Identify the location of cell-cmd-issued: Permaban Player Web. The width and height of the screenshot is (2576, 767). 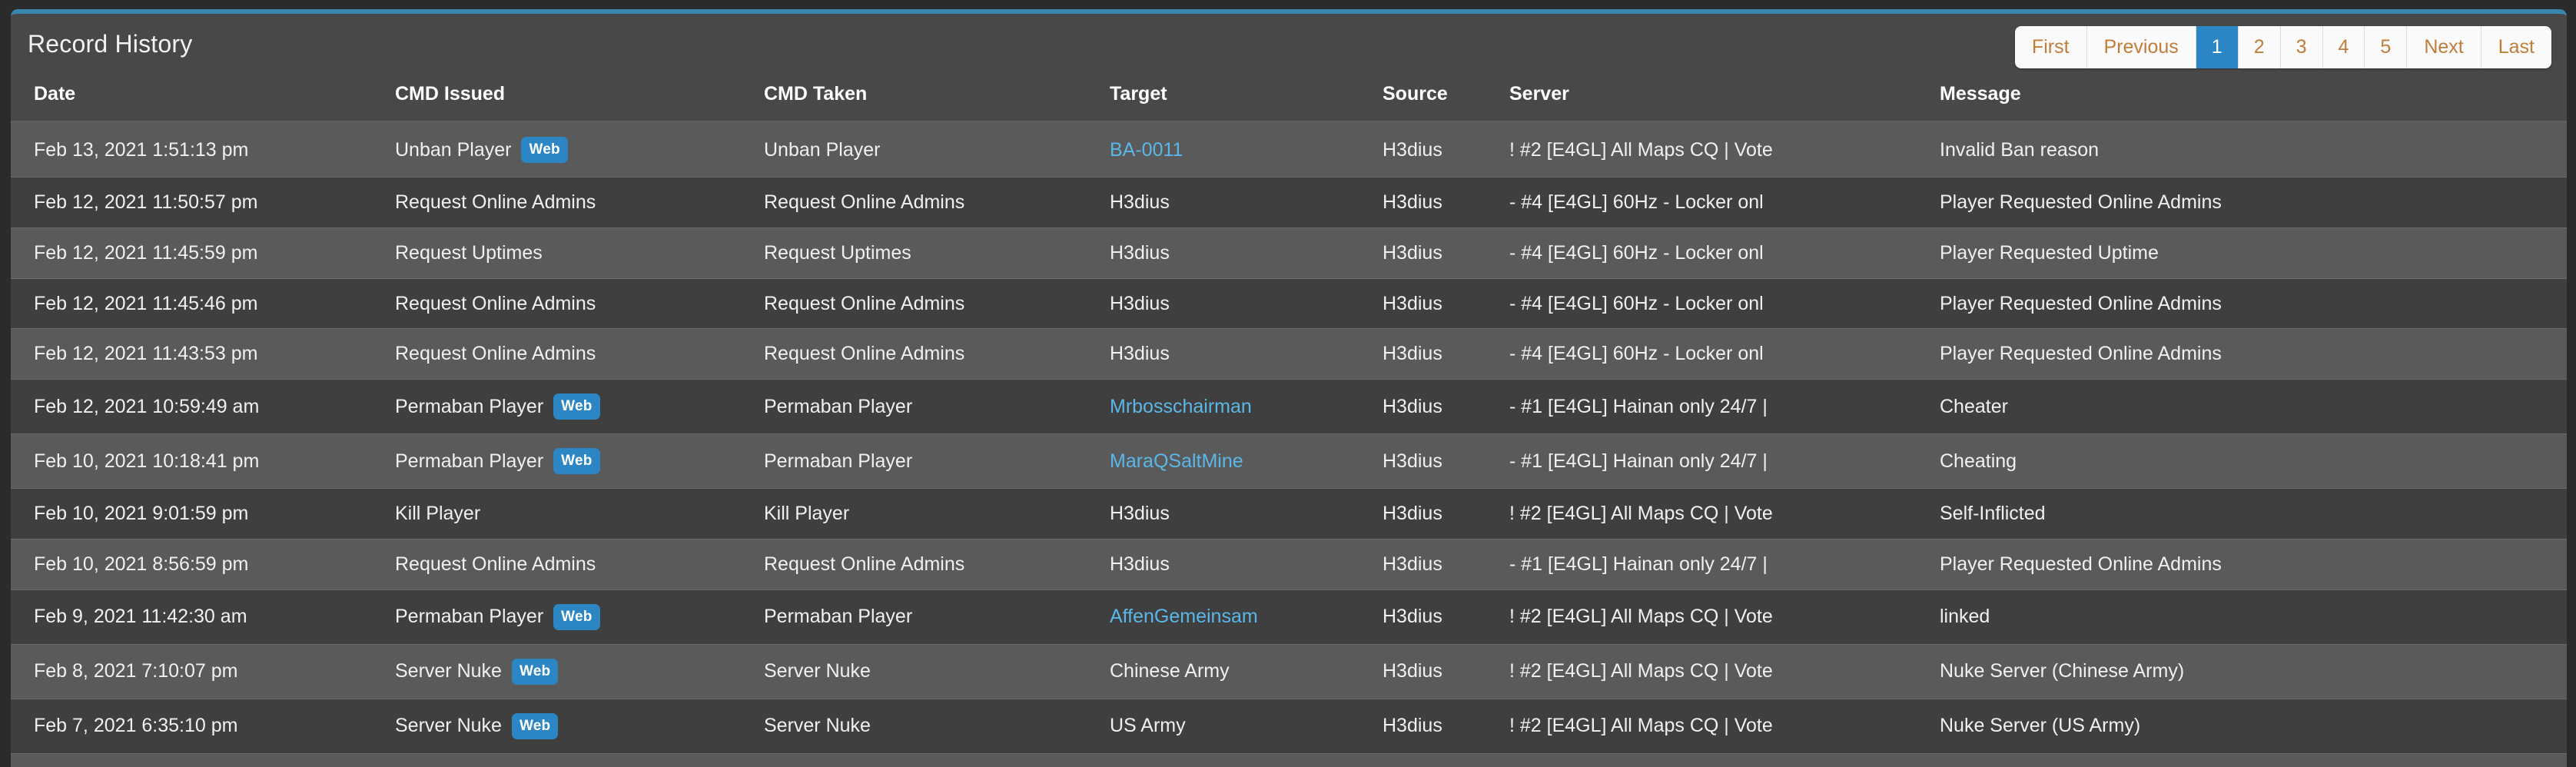
(579, 461).